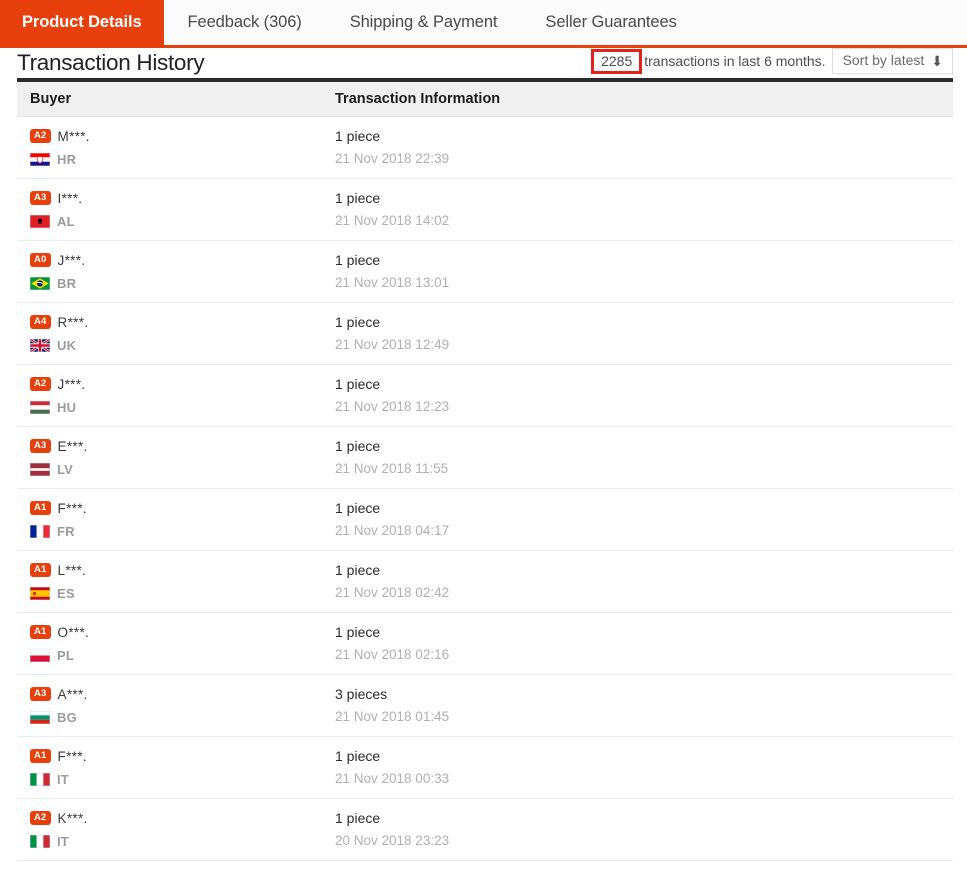 This screenshot has width=967, height=875. Describe the element at coordinates (644, 395) in the screenshot. I see `transaction-info-cell: 1 piece 21 Nov 2018 12:23` at that location.